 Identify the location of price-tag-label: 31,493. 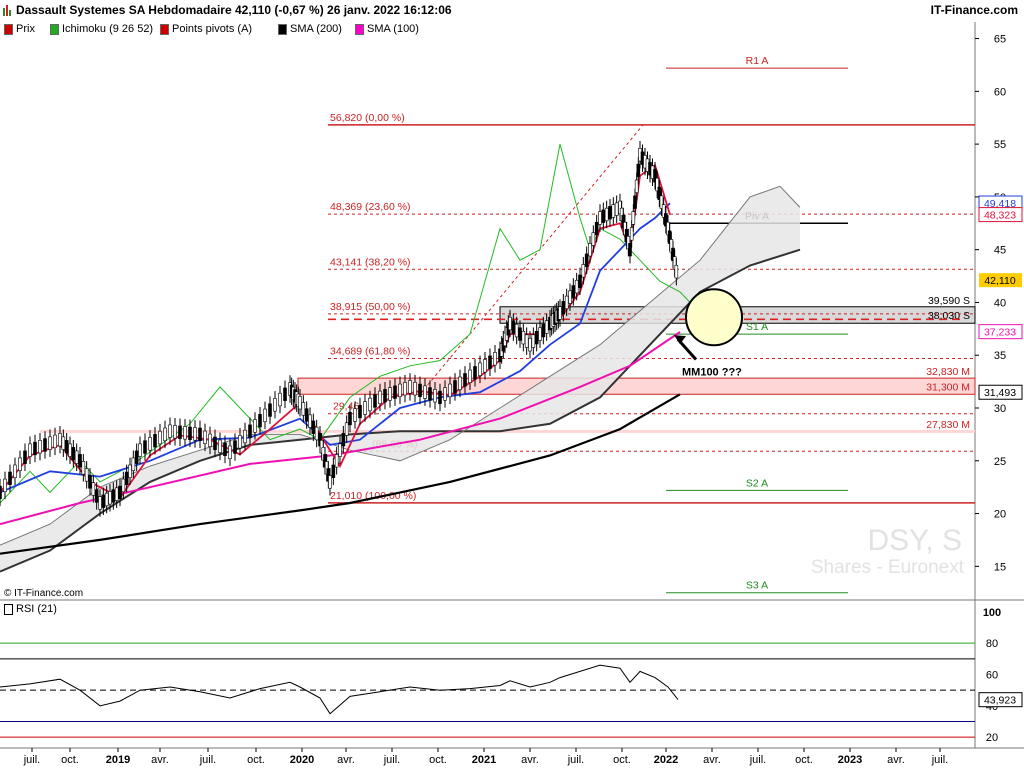
(1000, 393).